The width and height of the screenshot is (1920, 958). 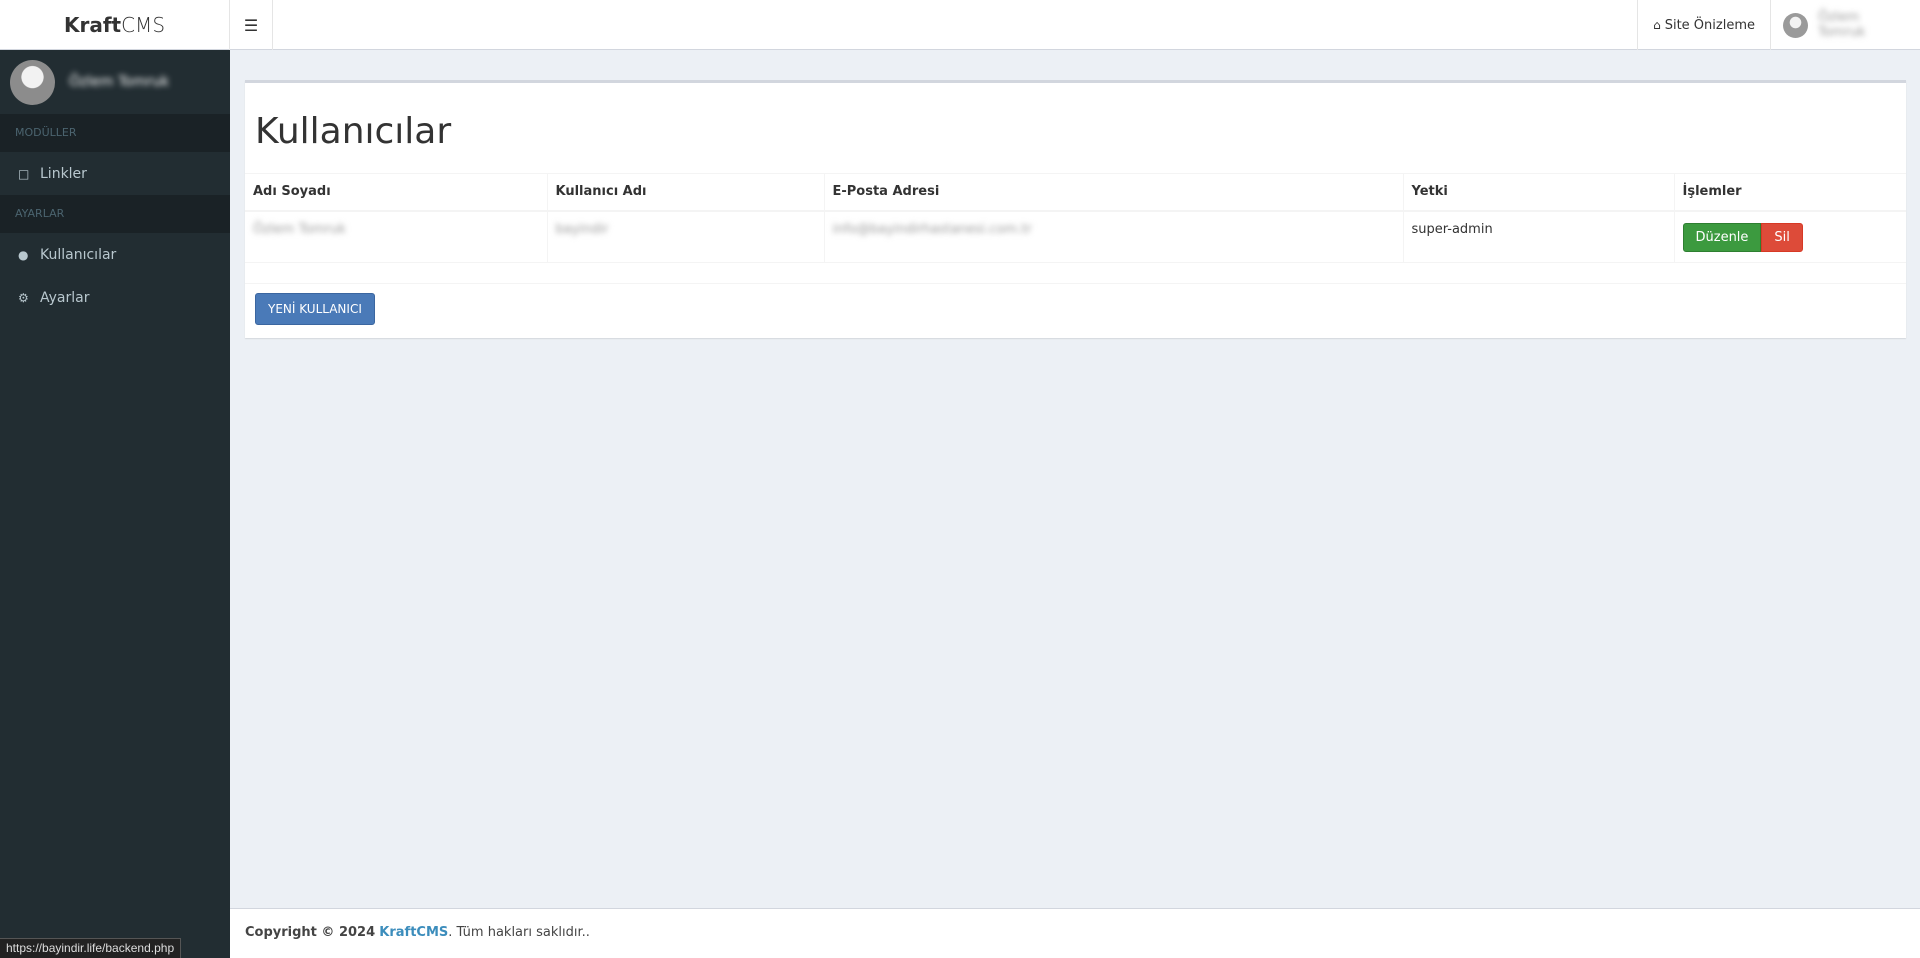 What do you see at coordinates (685, 192) in the screenshot?
I see `column-header-username: Kullanıcı Adı` at bounding box center [685, 192].